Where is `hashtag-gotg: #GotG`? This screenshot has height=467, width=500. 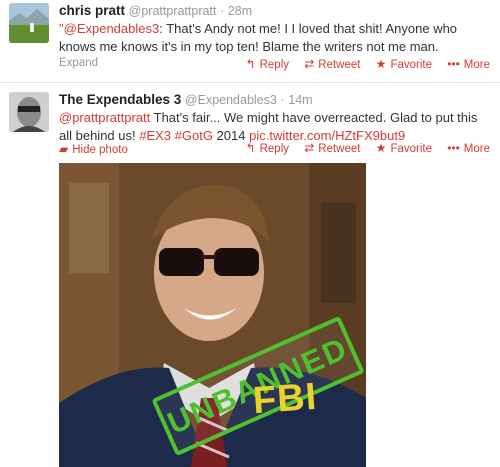
hashtag-gotg: #GotG is located at coordinates (194, 135).